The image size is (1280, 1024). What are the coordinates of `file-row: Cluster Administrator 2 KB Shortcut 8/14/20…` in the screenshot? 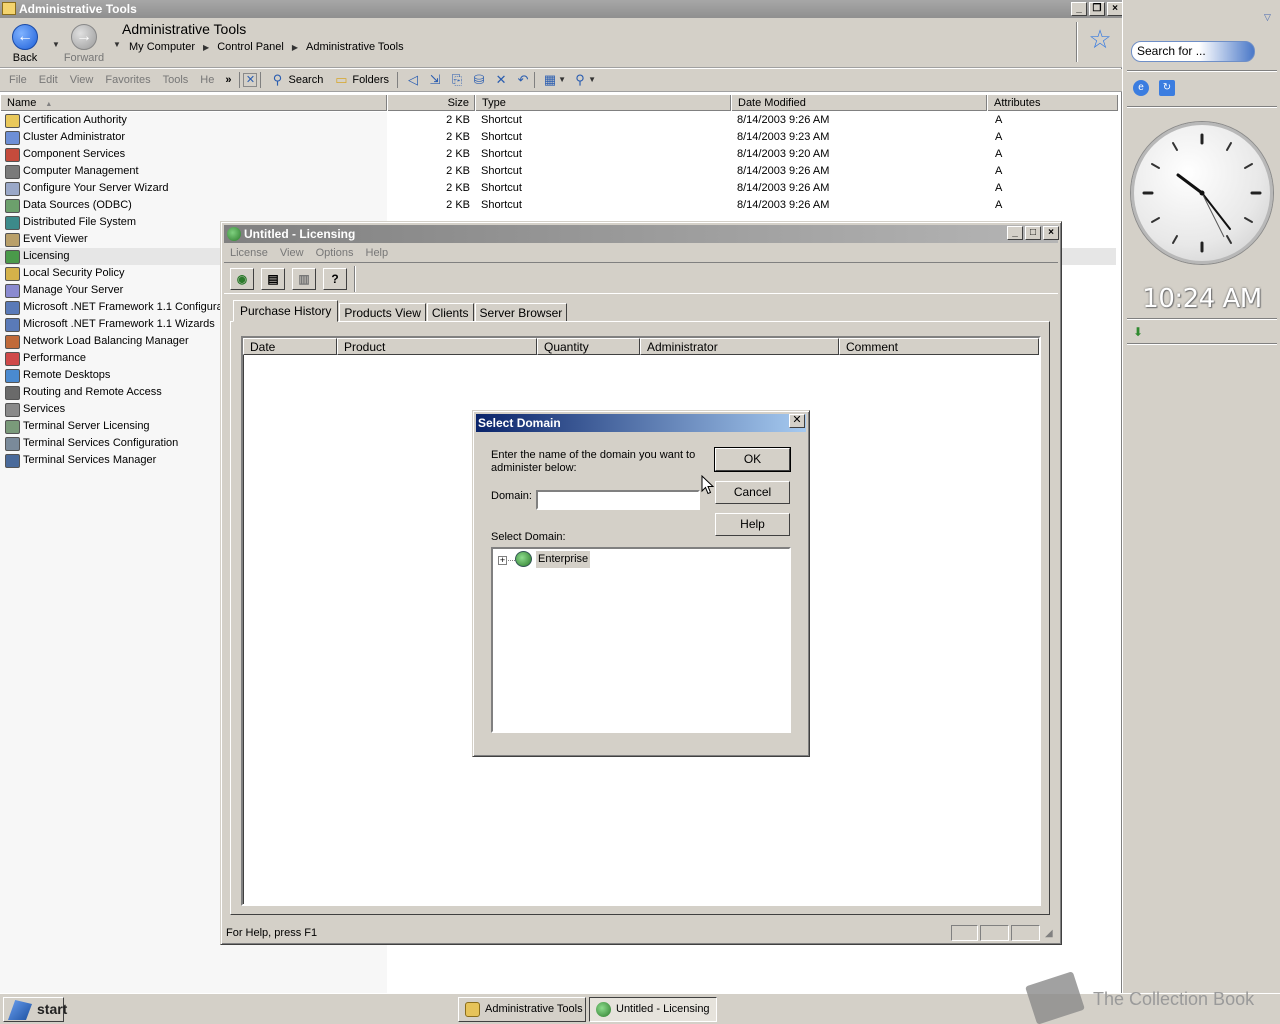 It's located at (558, 137).